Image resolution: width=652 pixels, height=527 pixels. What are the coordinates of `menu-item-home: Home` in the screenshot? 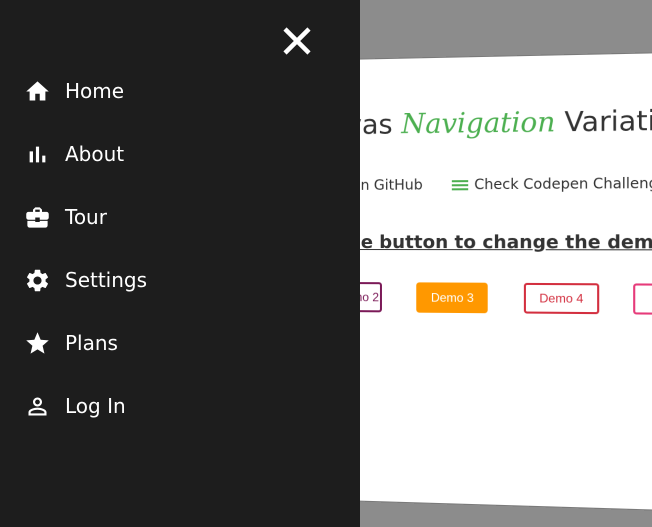 It's located at (180, 91).